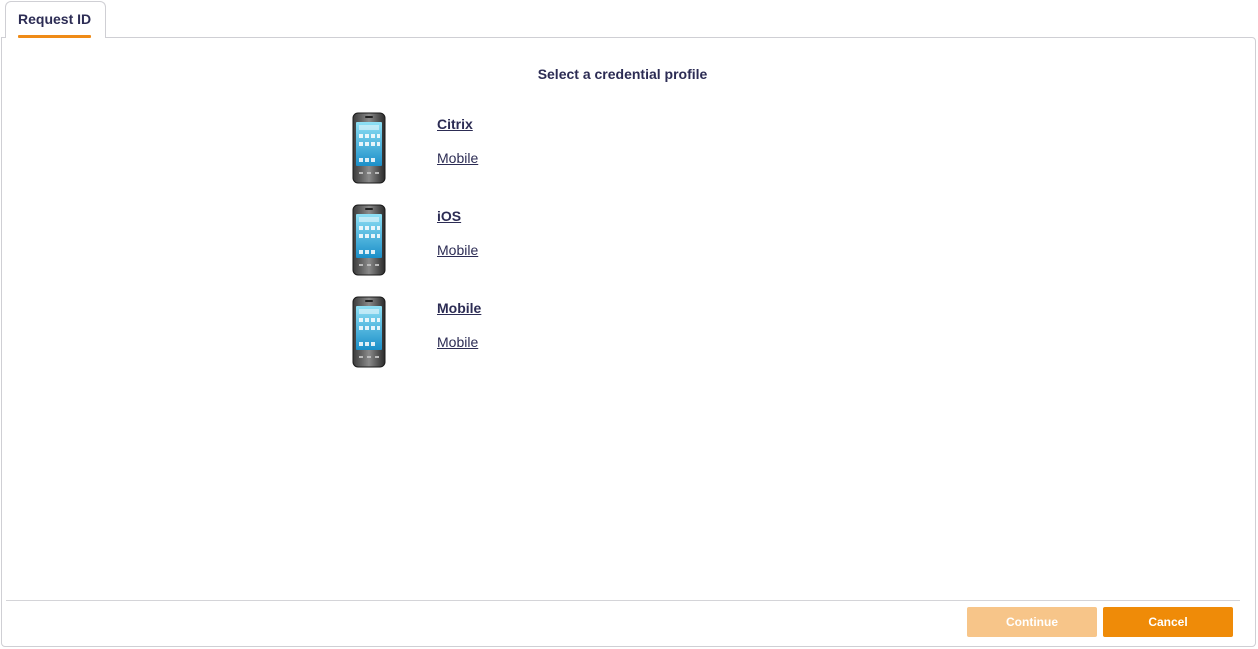 The width and height of the screenshot is (1258, 649). Describe the element at coordinates (629, 19) in the screenshot. I see `tab-bar: Request ID` at that location.